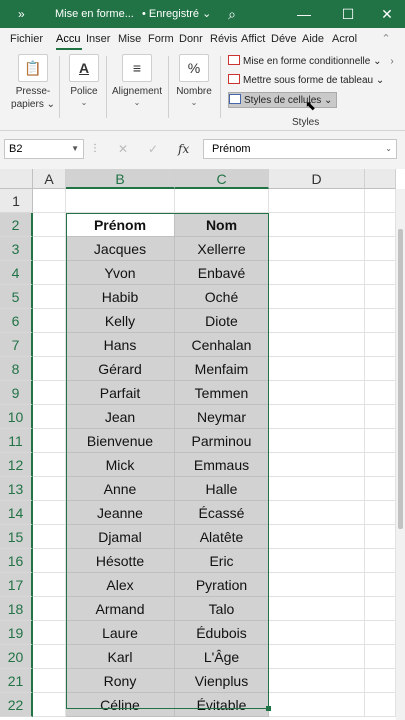  What do you see at coordinates (16, 297) in the screenshot?
I see `row-header-5: 5` at bounding box center [16, 297].